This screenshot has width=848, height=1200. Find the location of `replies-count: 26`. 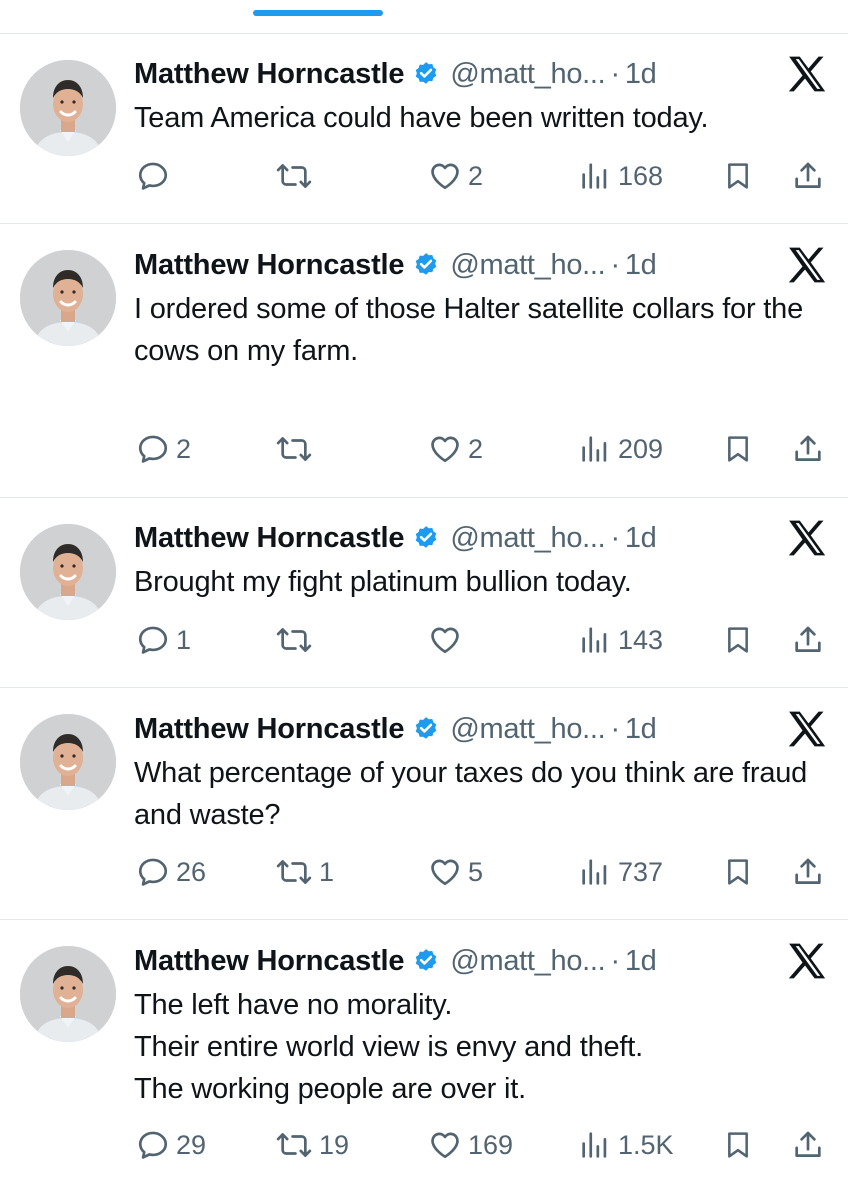

replies-count: 26 is located at coordinates (191, 871).